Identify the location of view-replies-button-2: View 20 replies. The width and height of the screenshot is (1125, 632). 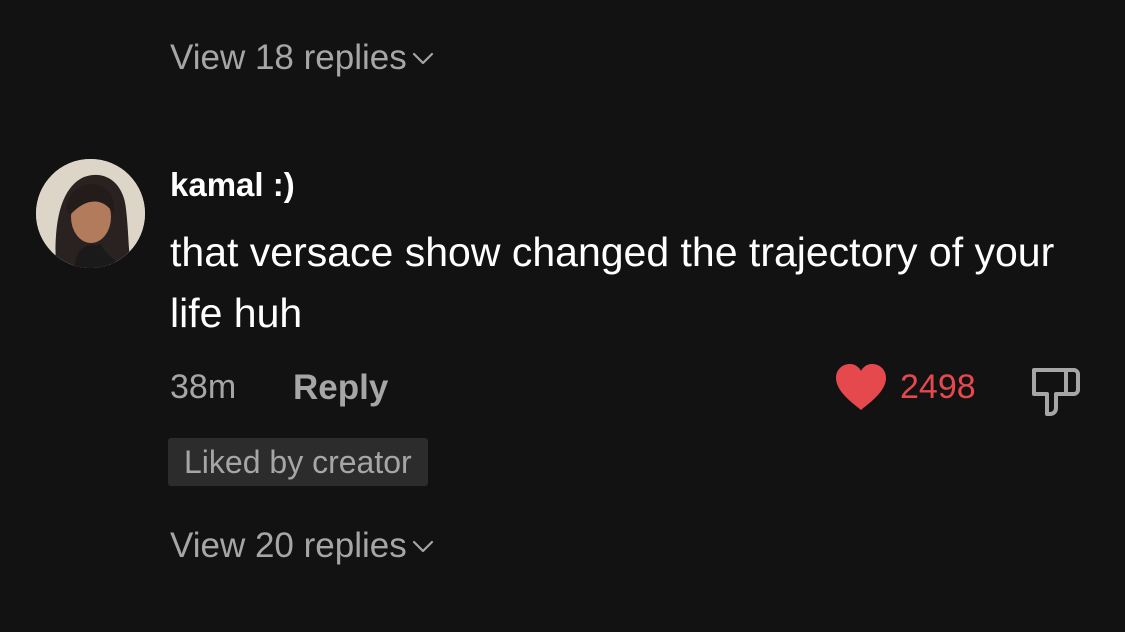
(302, 546).